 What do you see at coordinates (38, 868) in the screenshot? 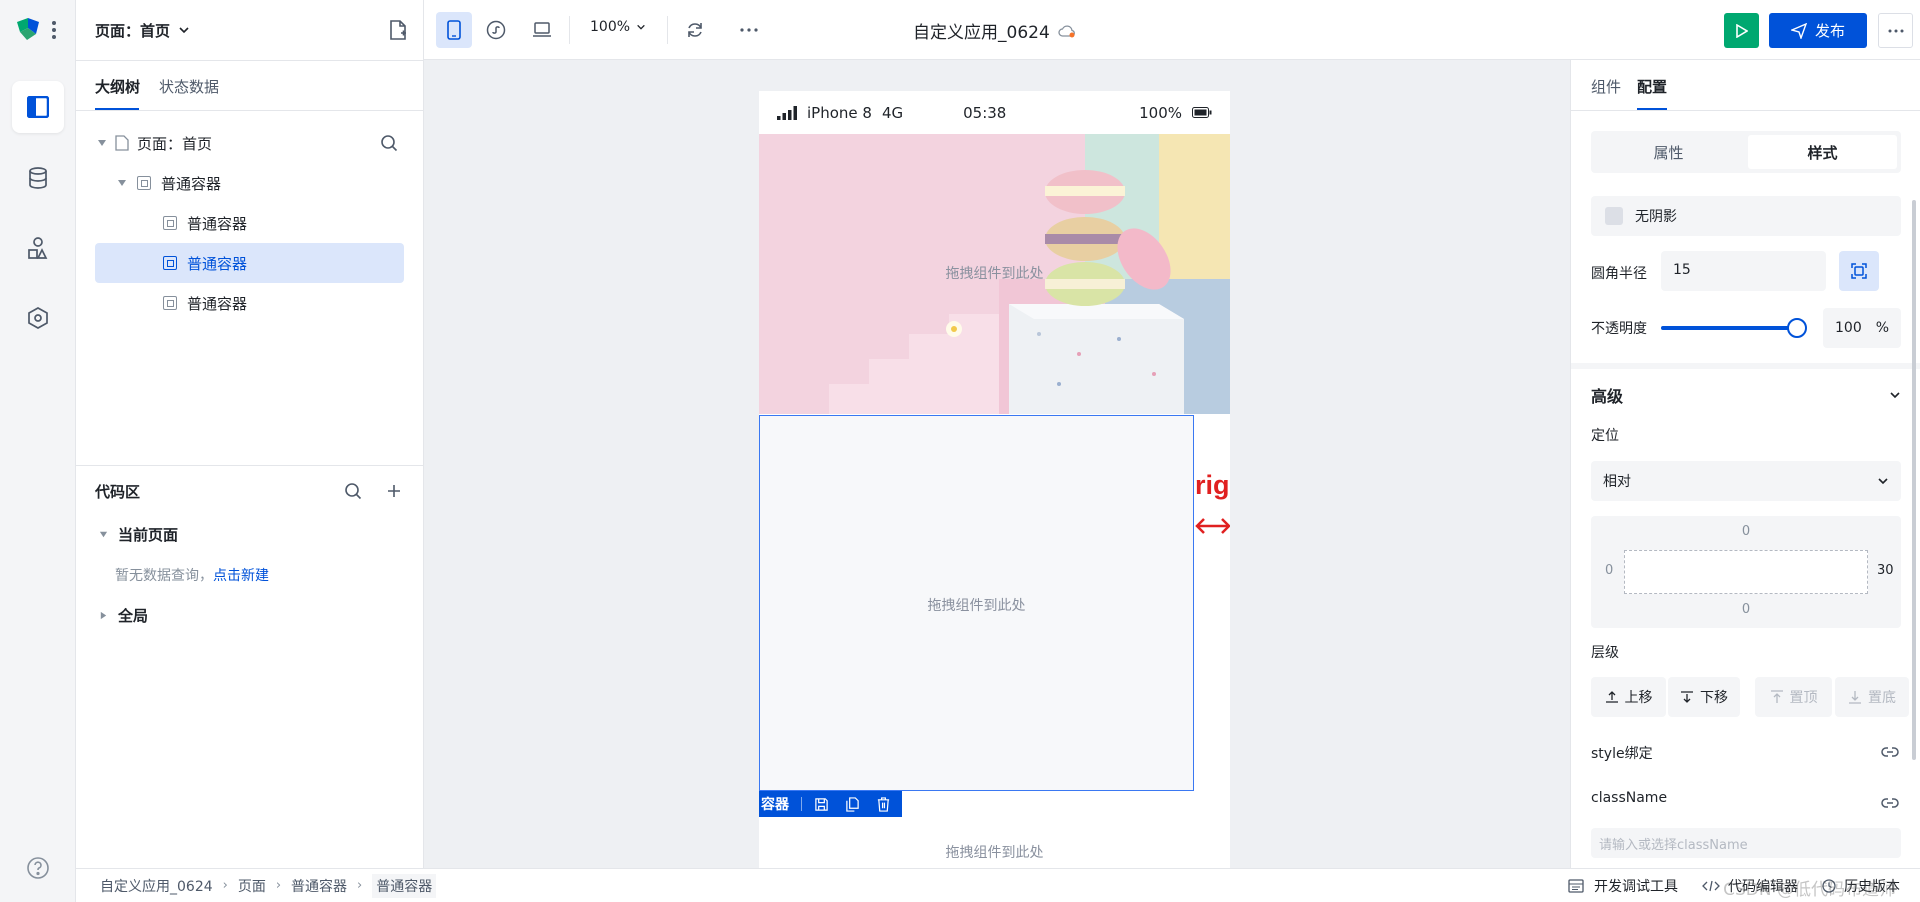
I see `help-icon` at bounding box center [38, 868].